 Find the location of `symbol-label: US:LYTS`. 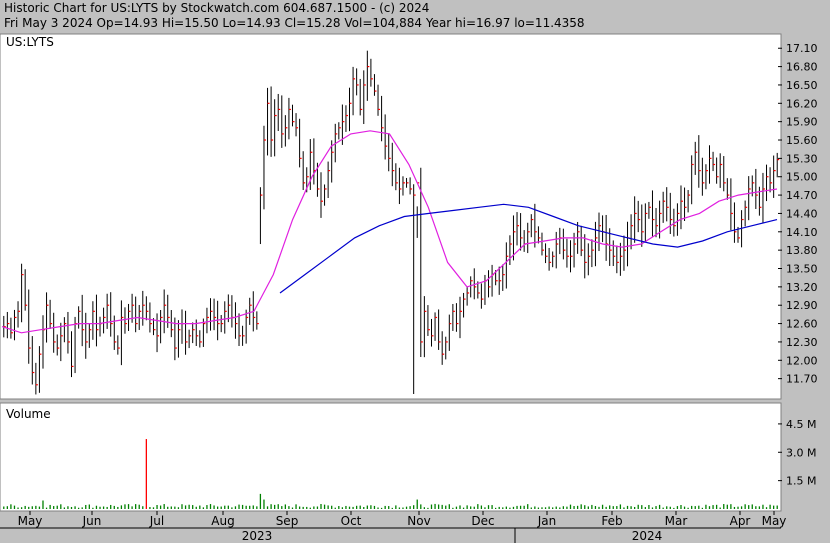

symbol-label: US:LYTS is located at coordinates (30, 42).